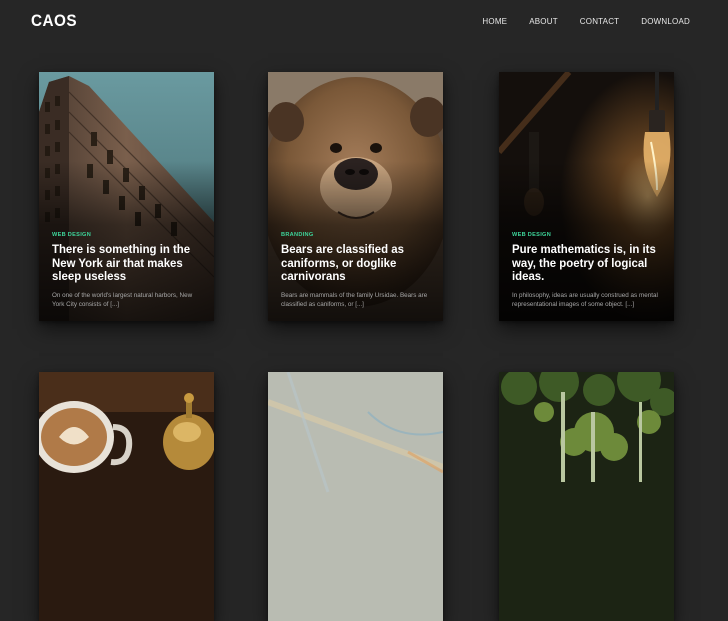  I want to click on nav-home: HOME, so click(494, 21).